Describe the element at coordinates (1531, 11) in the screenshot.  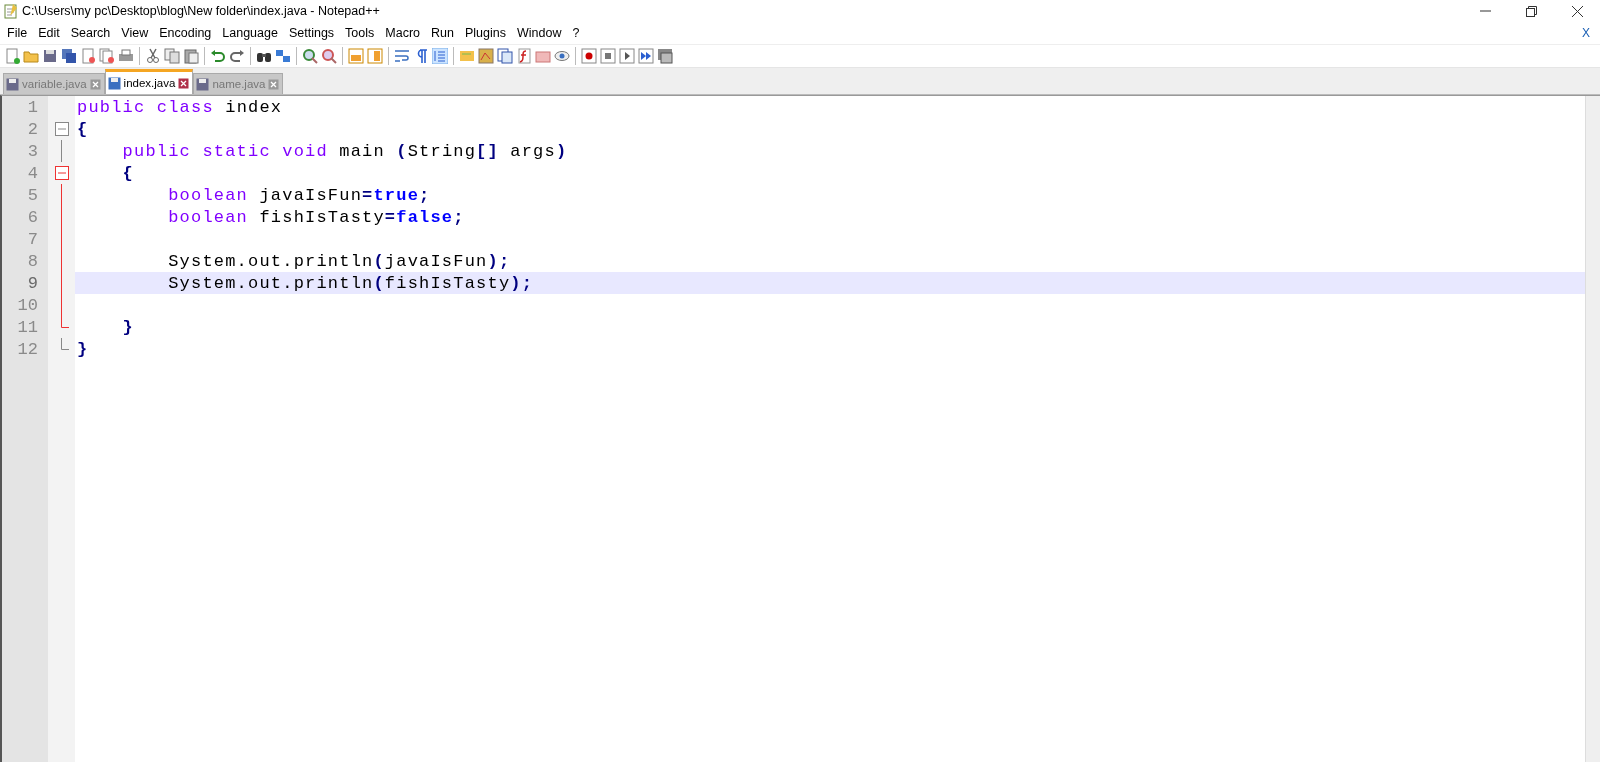
I see `restore-icon` at that location.